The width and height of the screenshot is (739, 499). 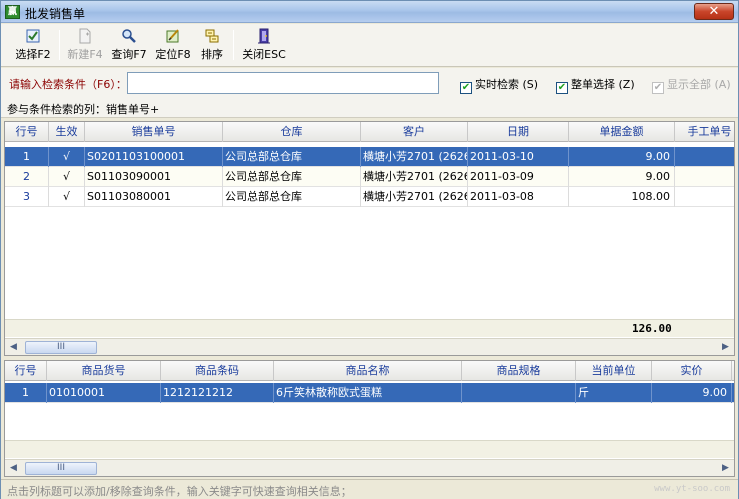 I want to click on column-header-sku: 商品货号, so click(x=104, y=371).